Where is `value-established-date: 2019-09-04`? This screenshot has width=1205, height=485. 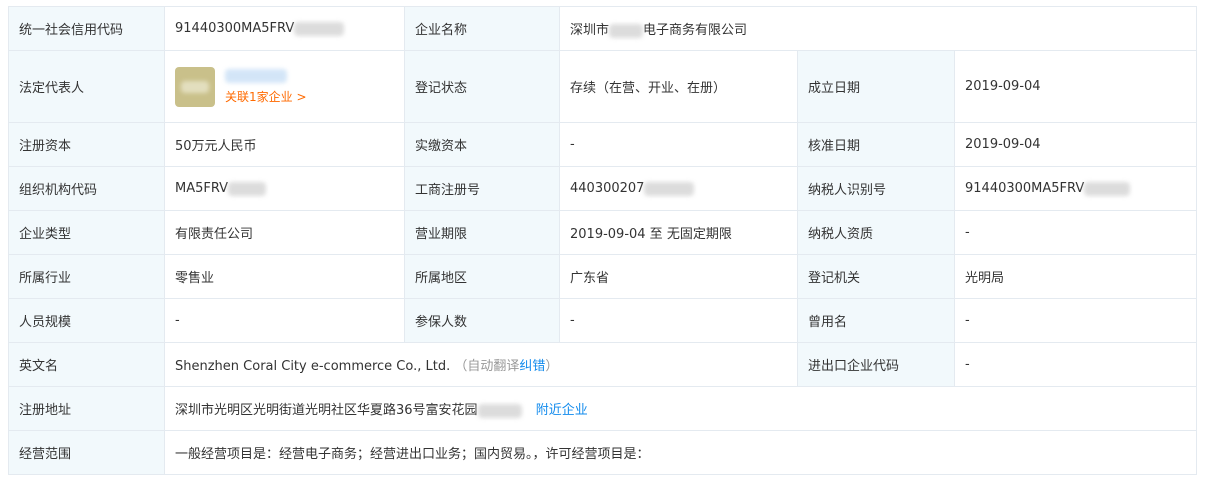
value-established-date: 2019-09-04 is located at coordinates (1075, 86).